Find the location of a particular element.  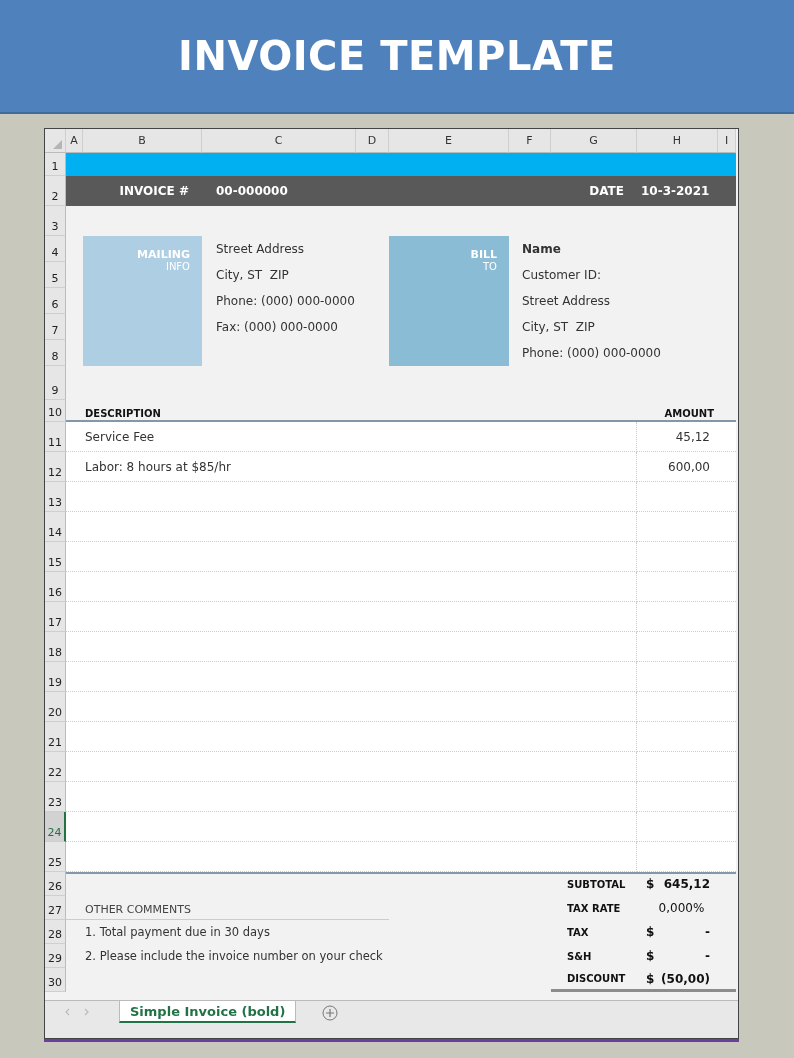

mailing-sublabel: INFO is located at coordinates (177, 267).